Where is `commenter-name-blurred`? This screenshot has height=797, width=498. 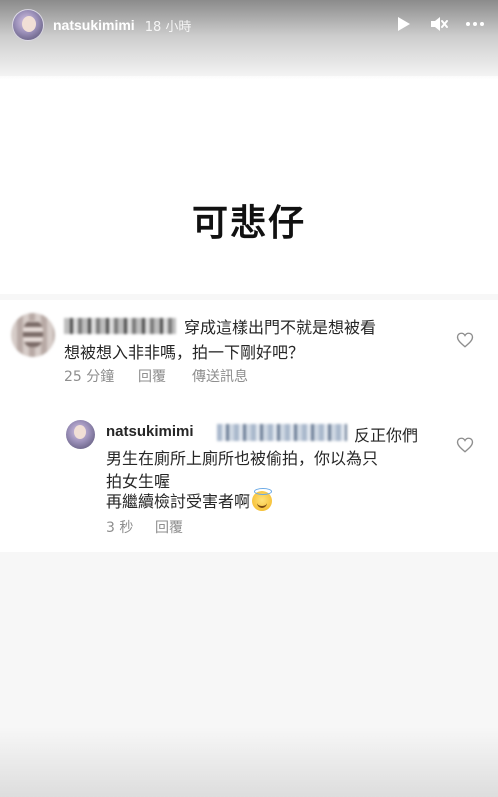
commenter-name-blurred is located at coordinates (120, 326).